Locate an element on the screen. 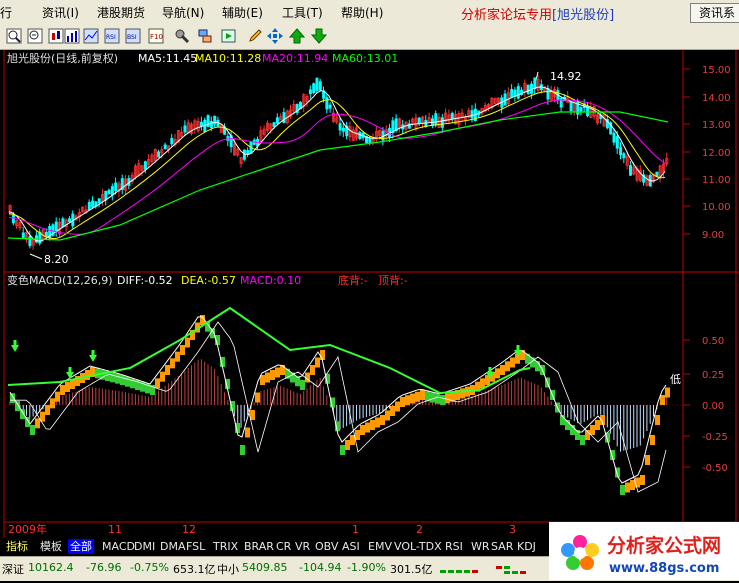  link-icon is located at coordinates (205, 36).